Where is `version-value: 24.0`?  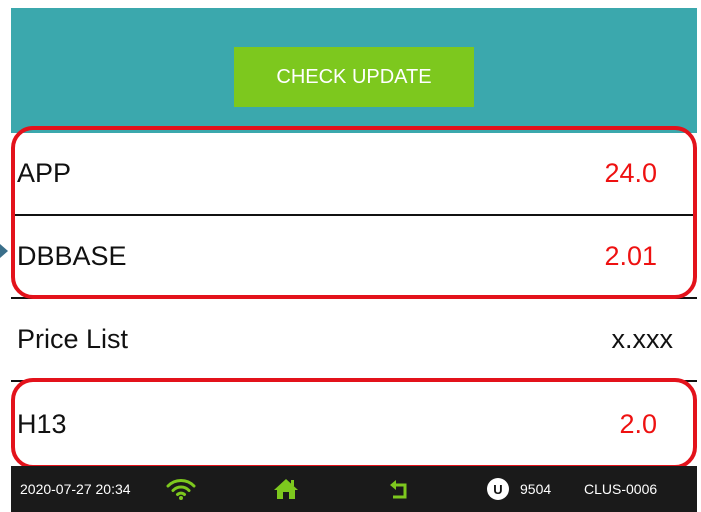 version-value: 24.0 is located at coordinates (630, 173).